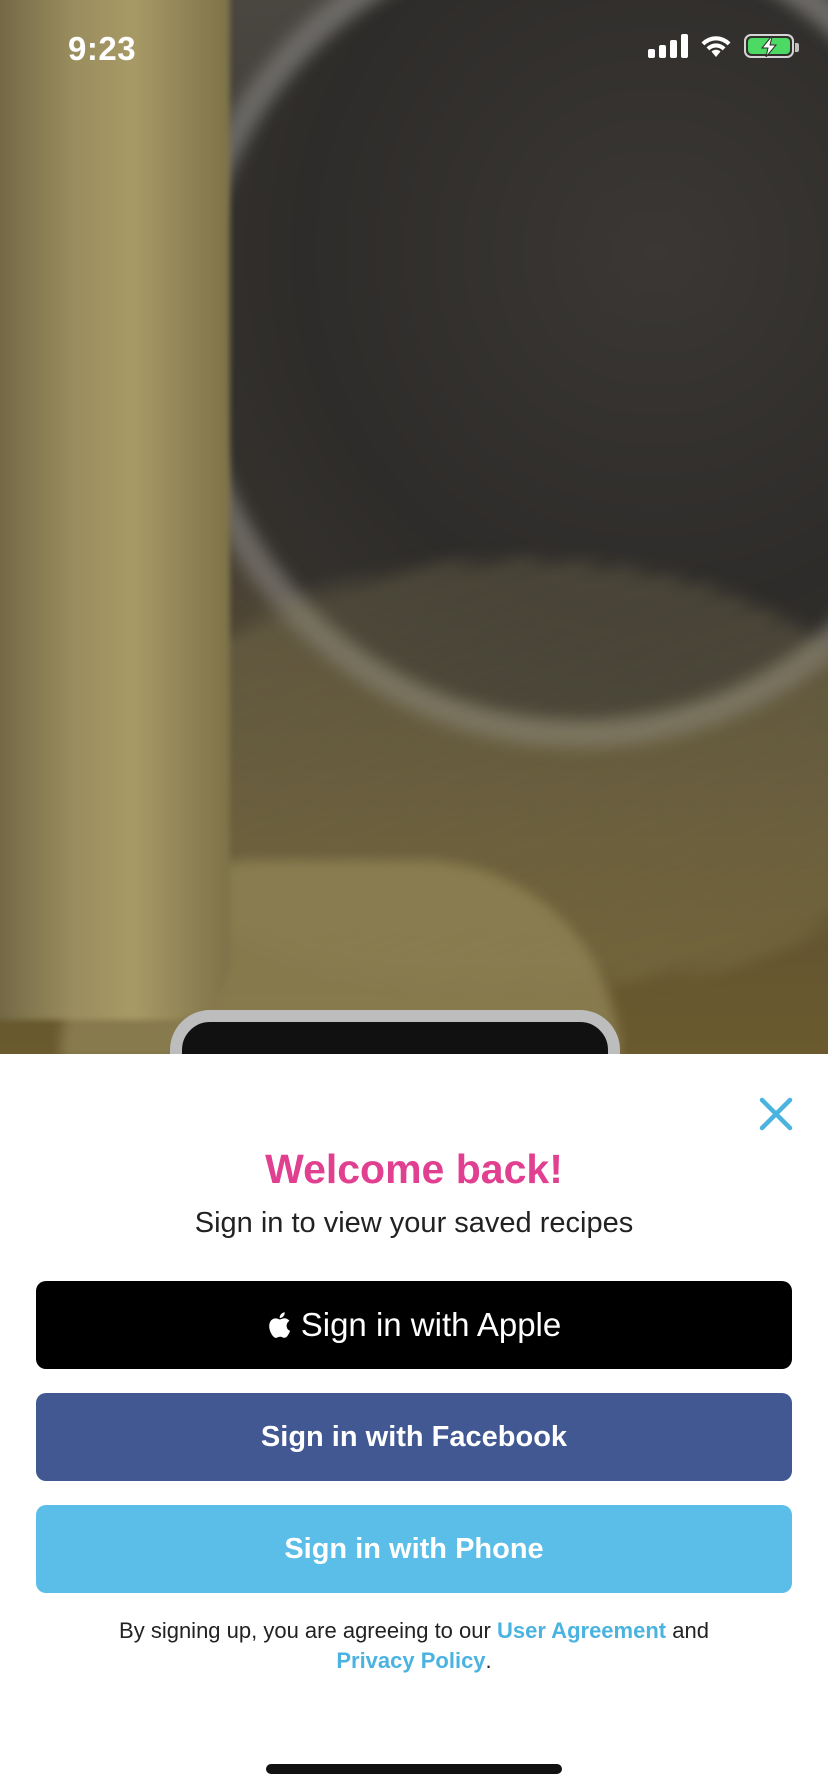 The image size is (828, 1792). Describe the element at coordinates (581, 1630) in the screenshot. I see `user-agreement-link: User Agreement` at that location.